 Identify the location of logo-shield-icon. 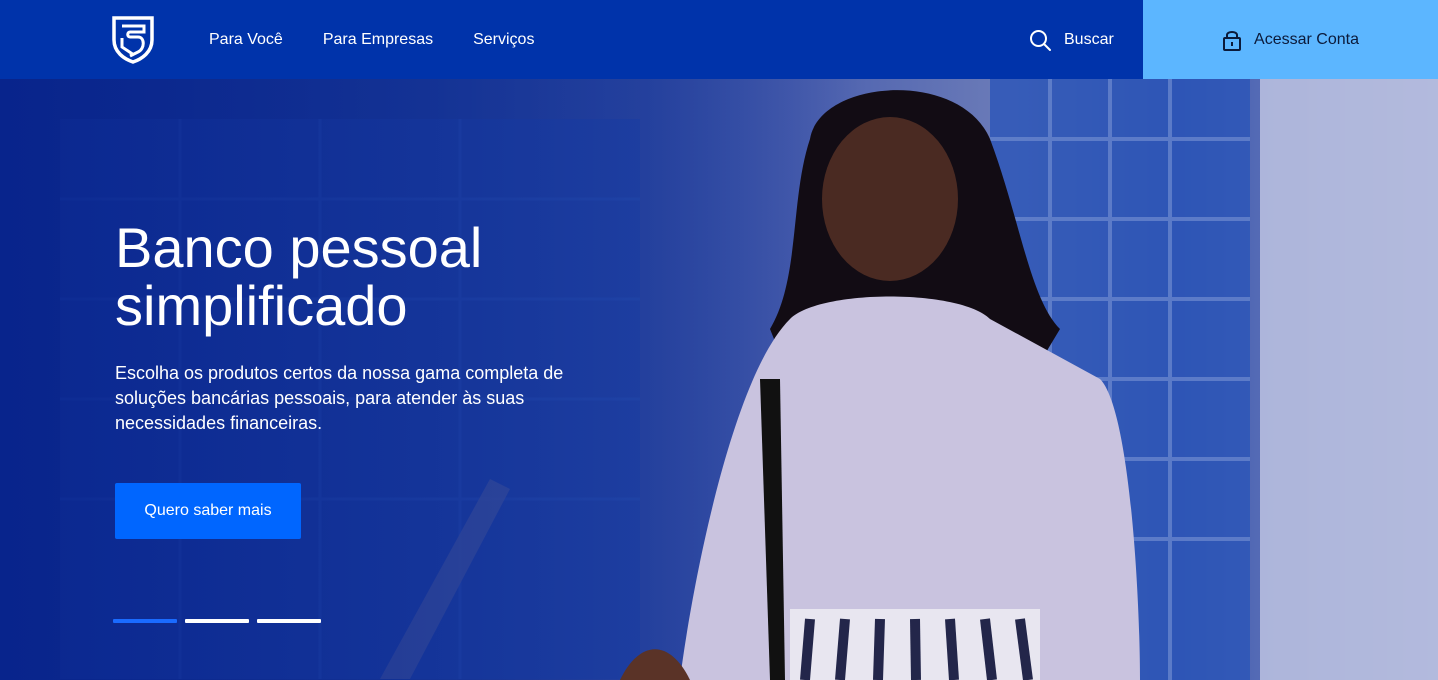
(133, 39).